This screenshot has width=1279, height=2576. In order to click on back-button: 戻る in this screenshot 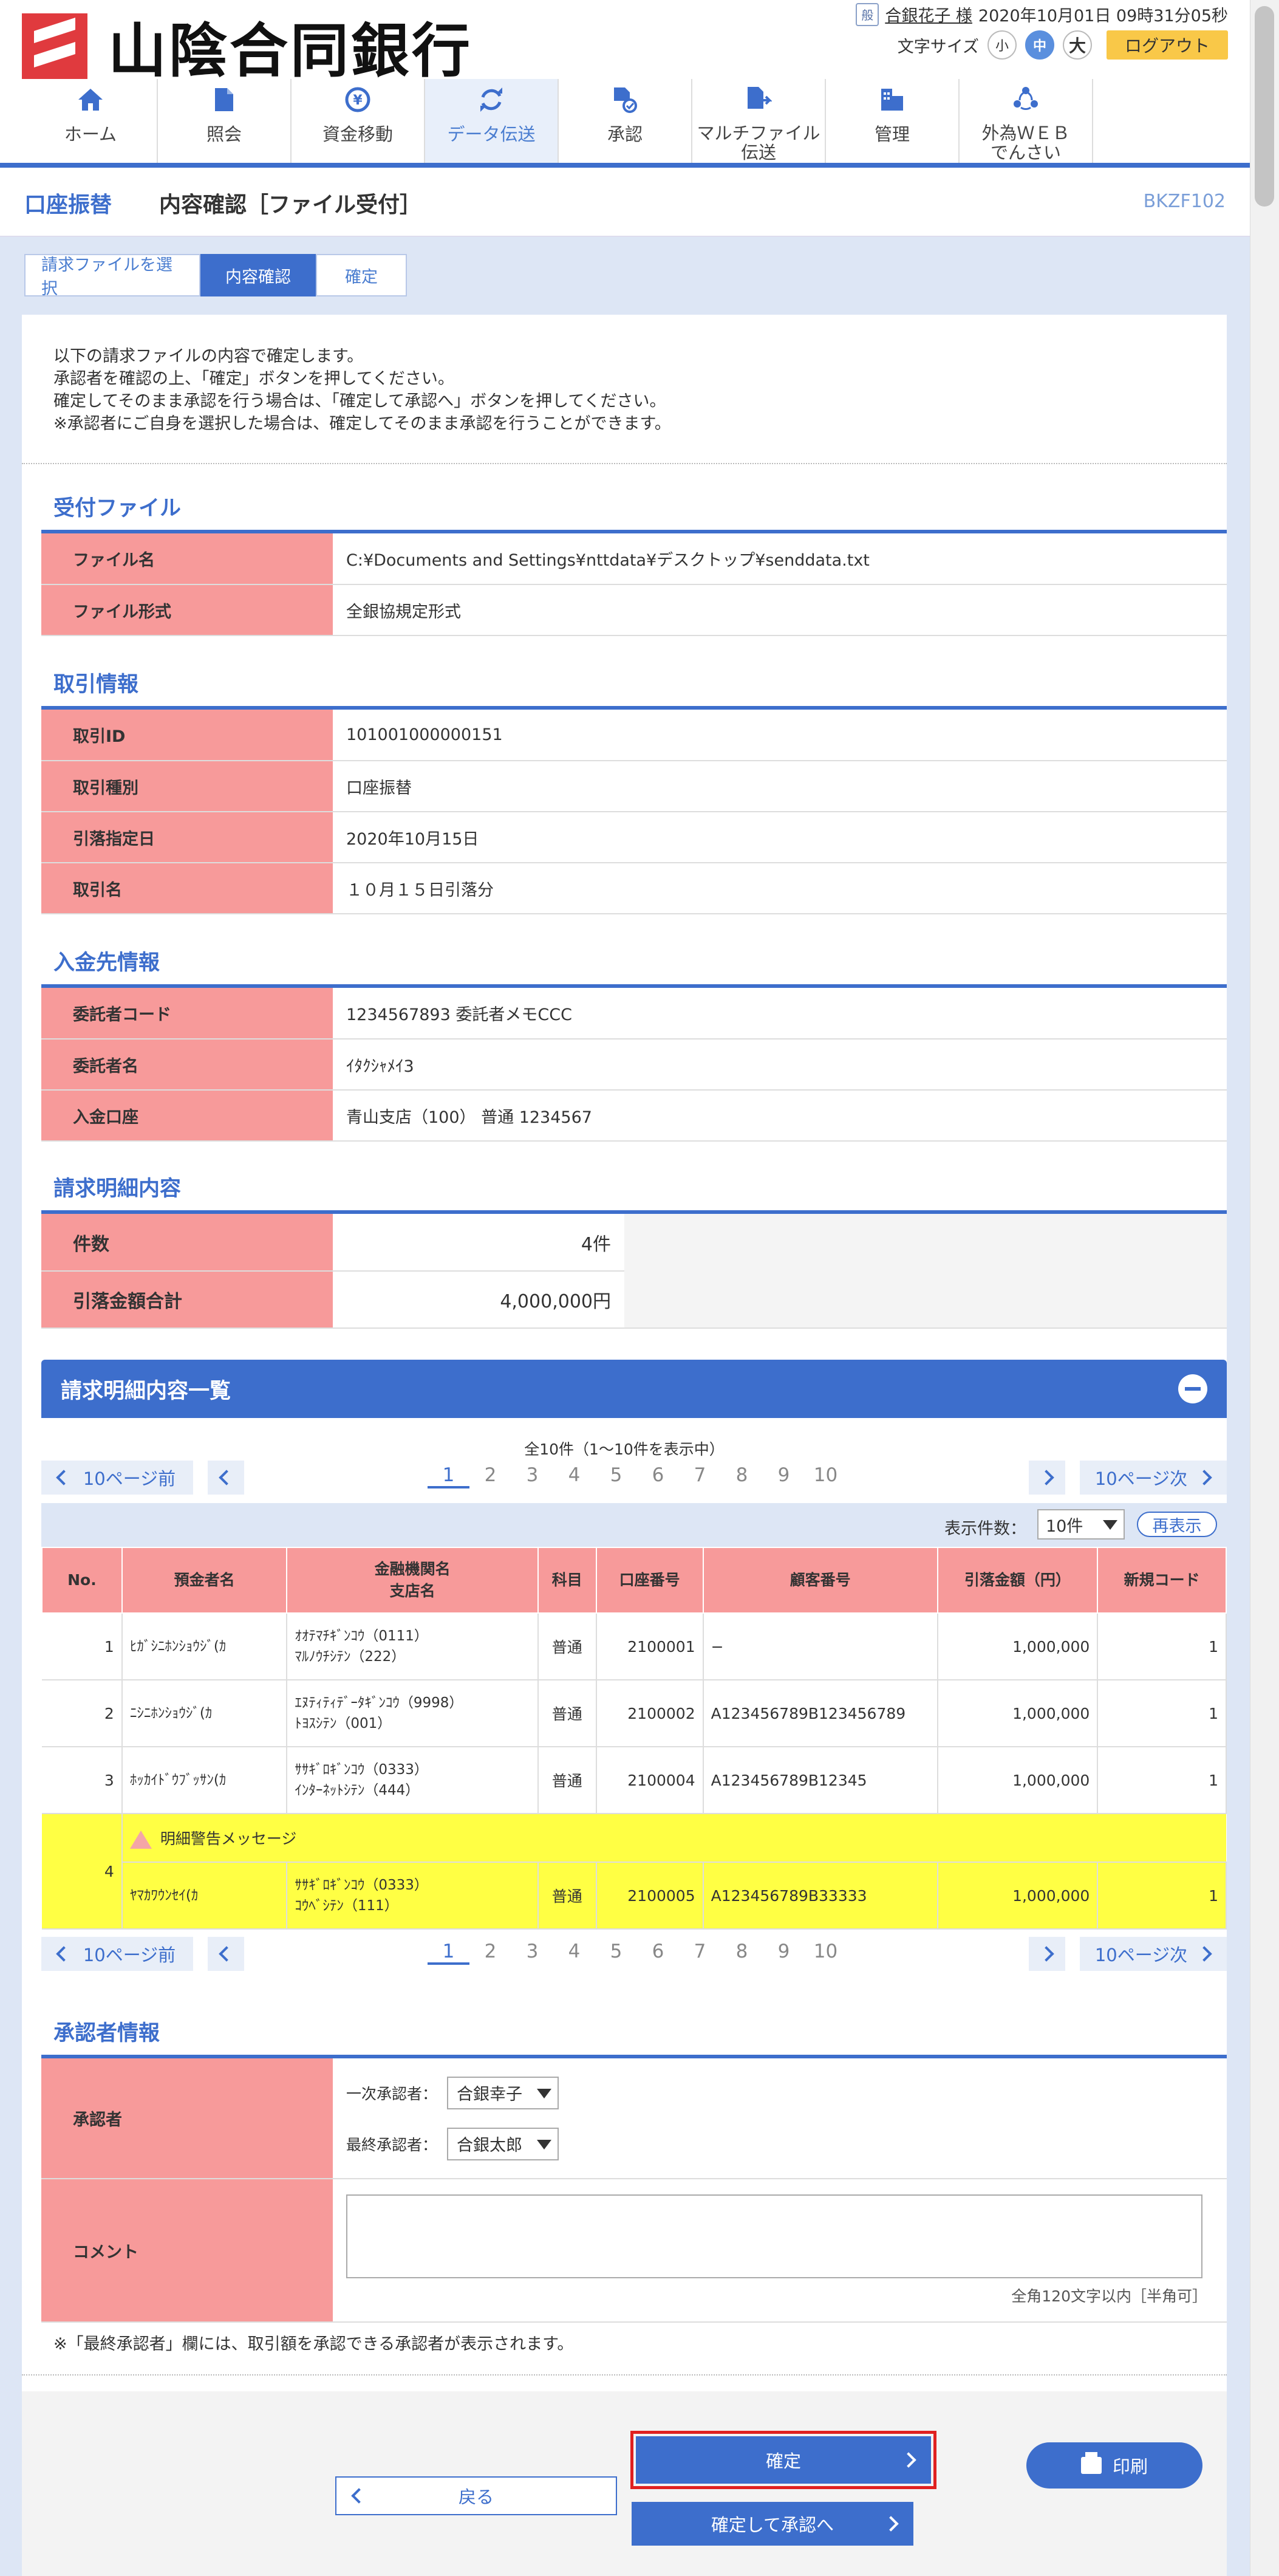, I will do `click(476, 2495)`.